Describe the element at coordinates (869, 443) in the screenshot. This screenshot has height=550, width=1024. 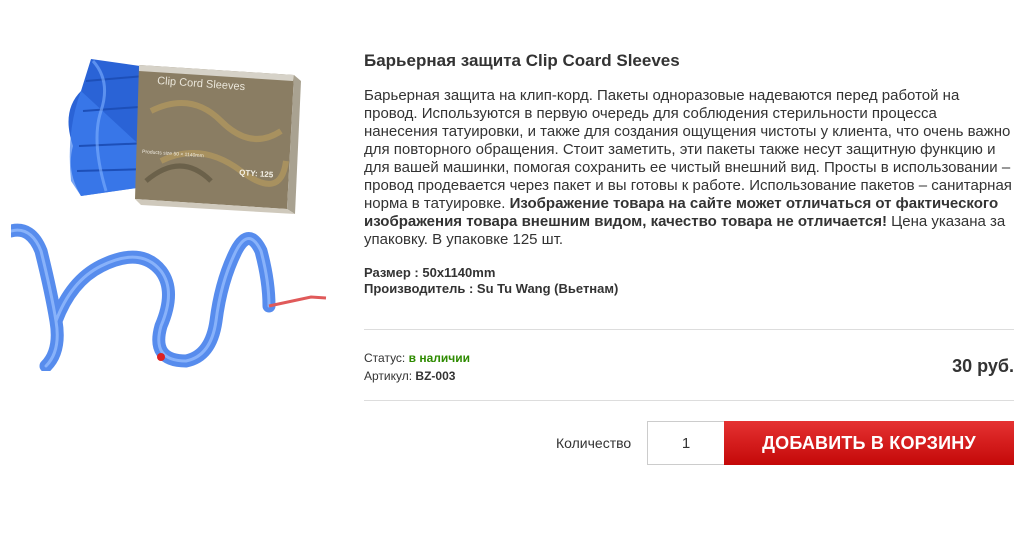
I see `add-to-cart-button: ДОБАВИТЬ В КОРЗИНУ` at that location.